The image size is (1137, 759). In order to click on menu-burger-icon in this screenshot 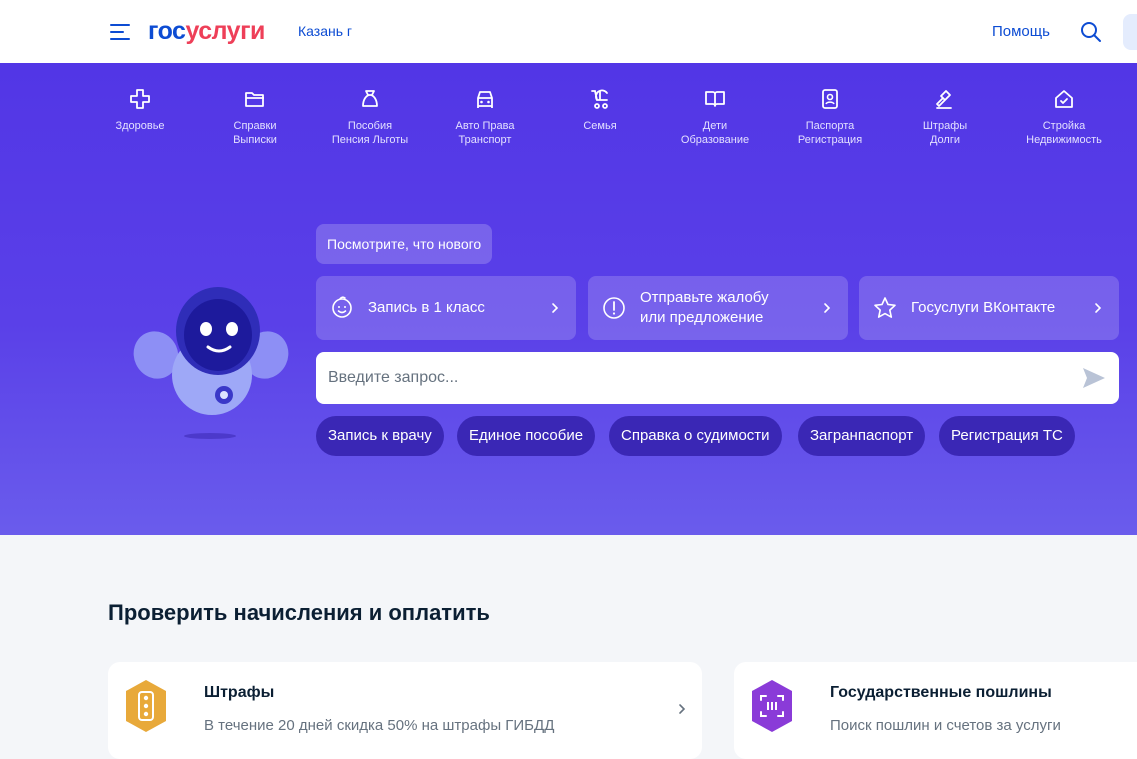, I will do `click(120, 32)`.